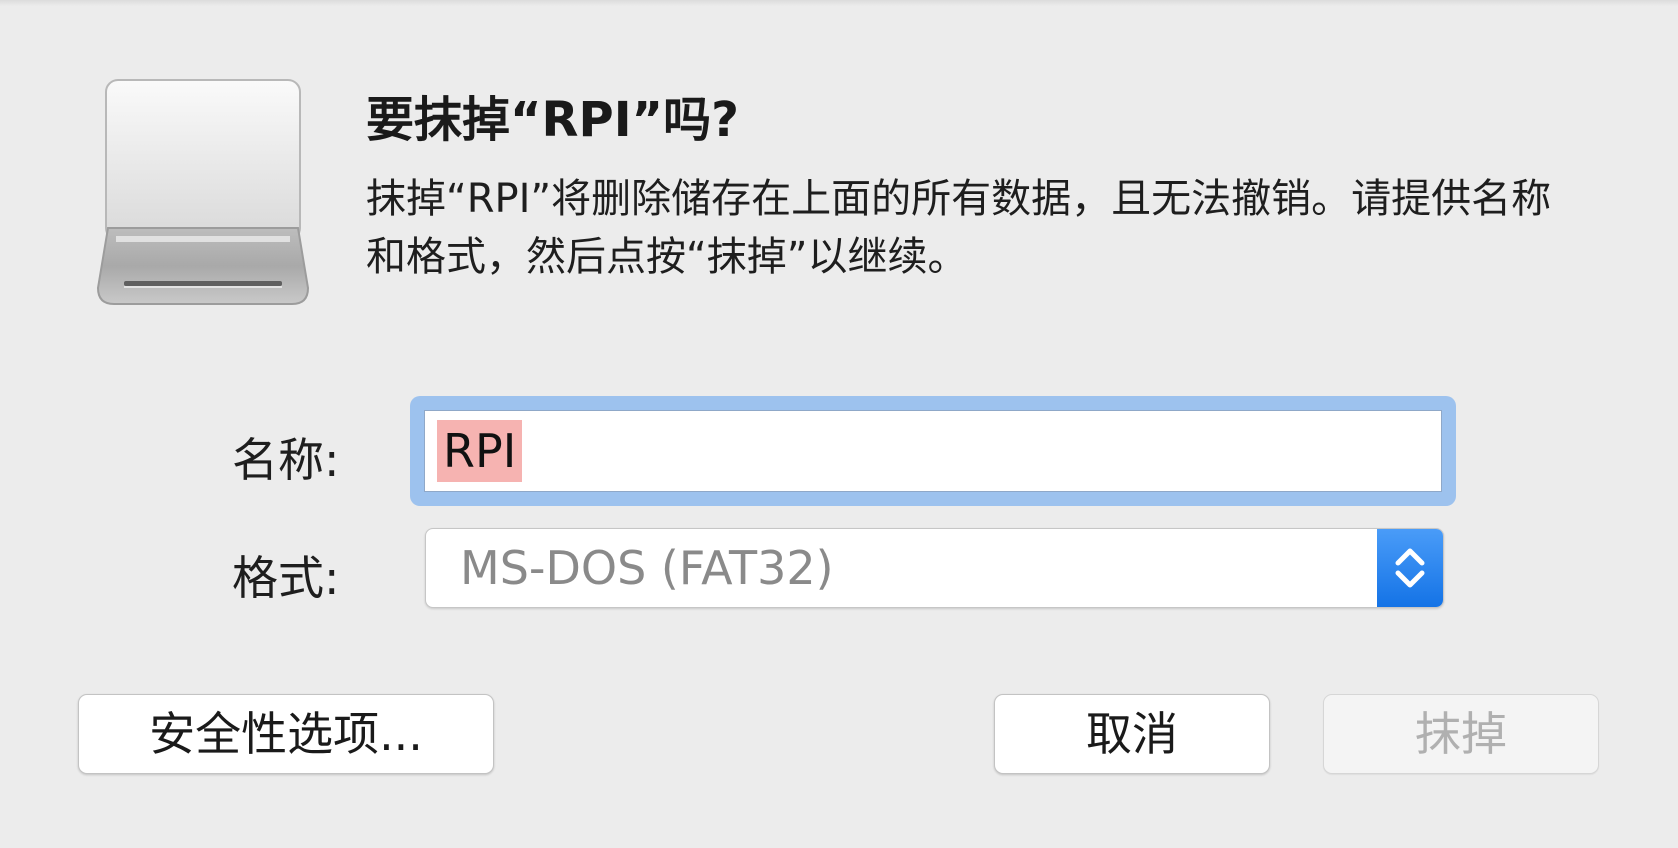 Image resolution: width=1678 pixels, height=848 pixels. What do you see at coordinates (286, 460) in the screenshot?
I see `name-label: 名称:` at bounding box center [286, 460].